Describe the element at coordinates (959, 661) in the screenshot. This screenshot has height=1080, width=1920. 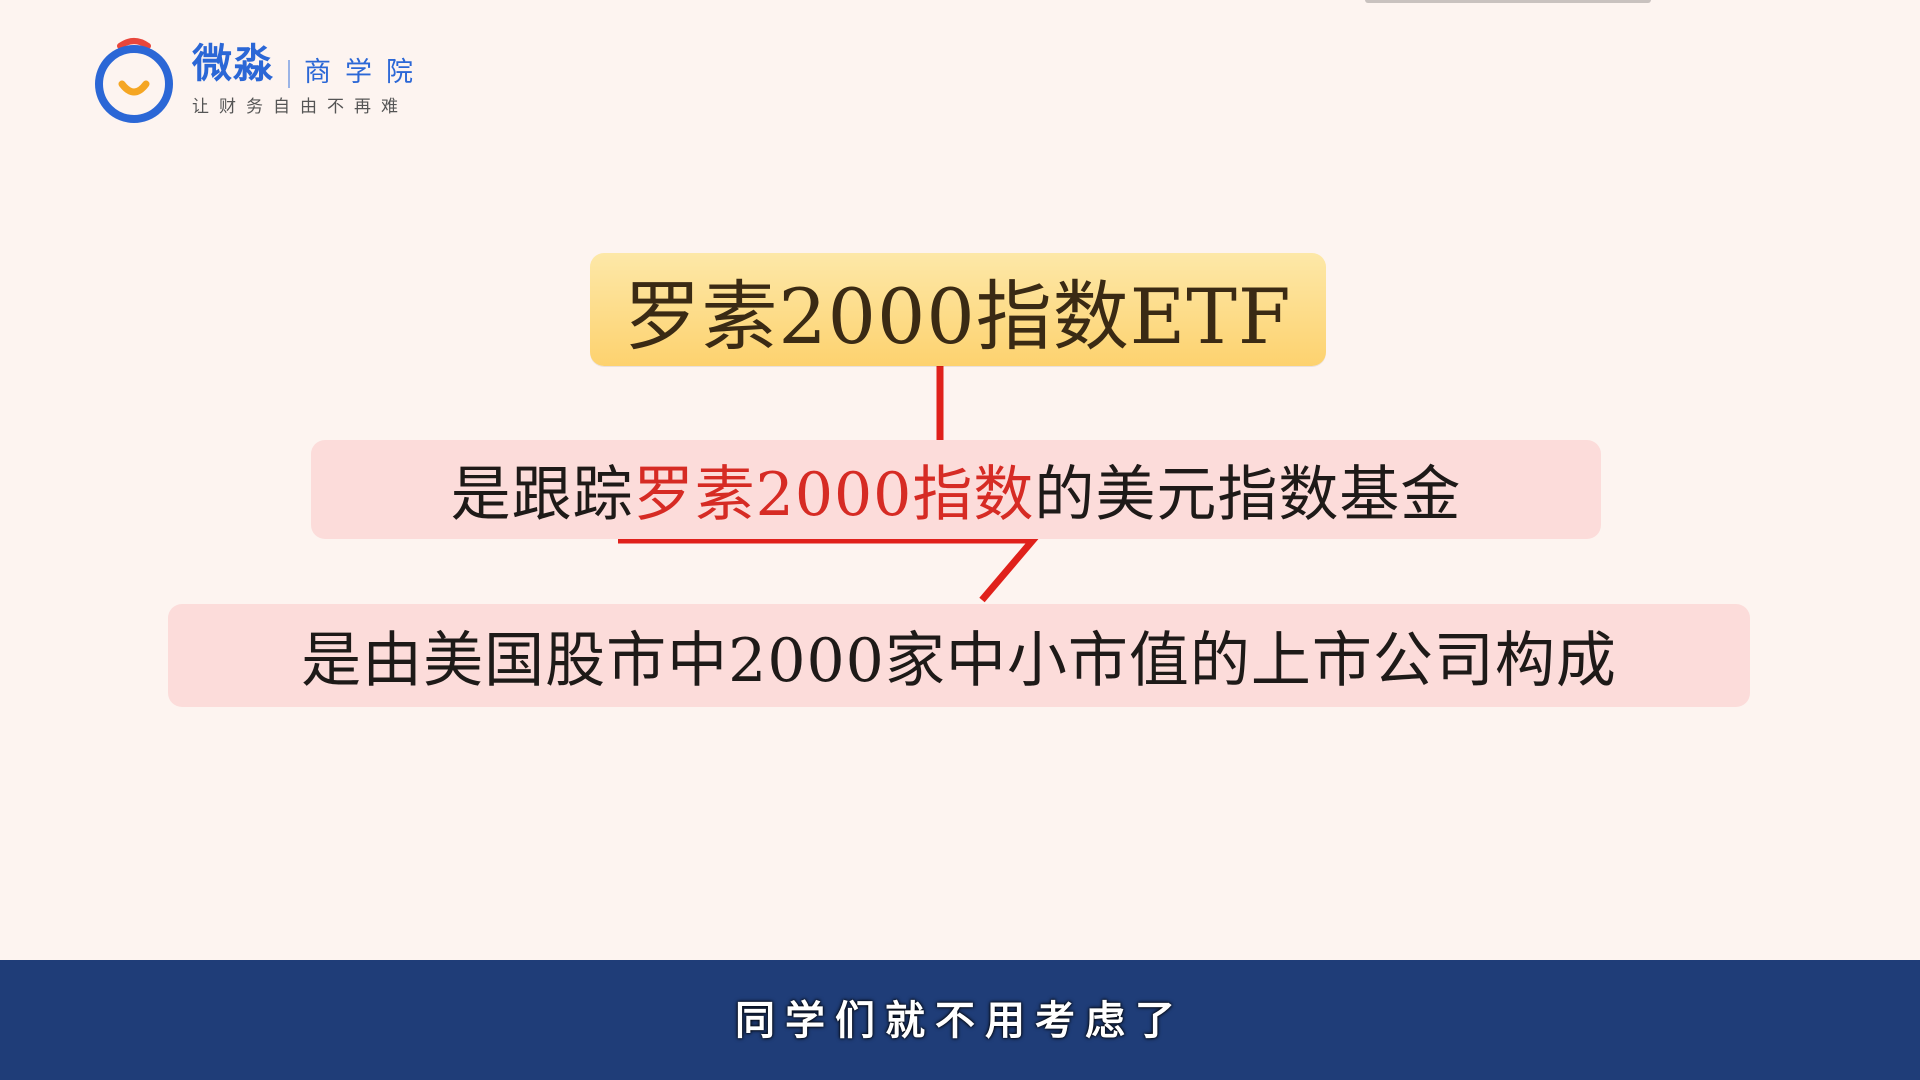
I see `statement-text-2: 是由美国股市中2000家中小市值的上市公司构成` at that location.